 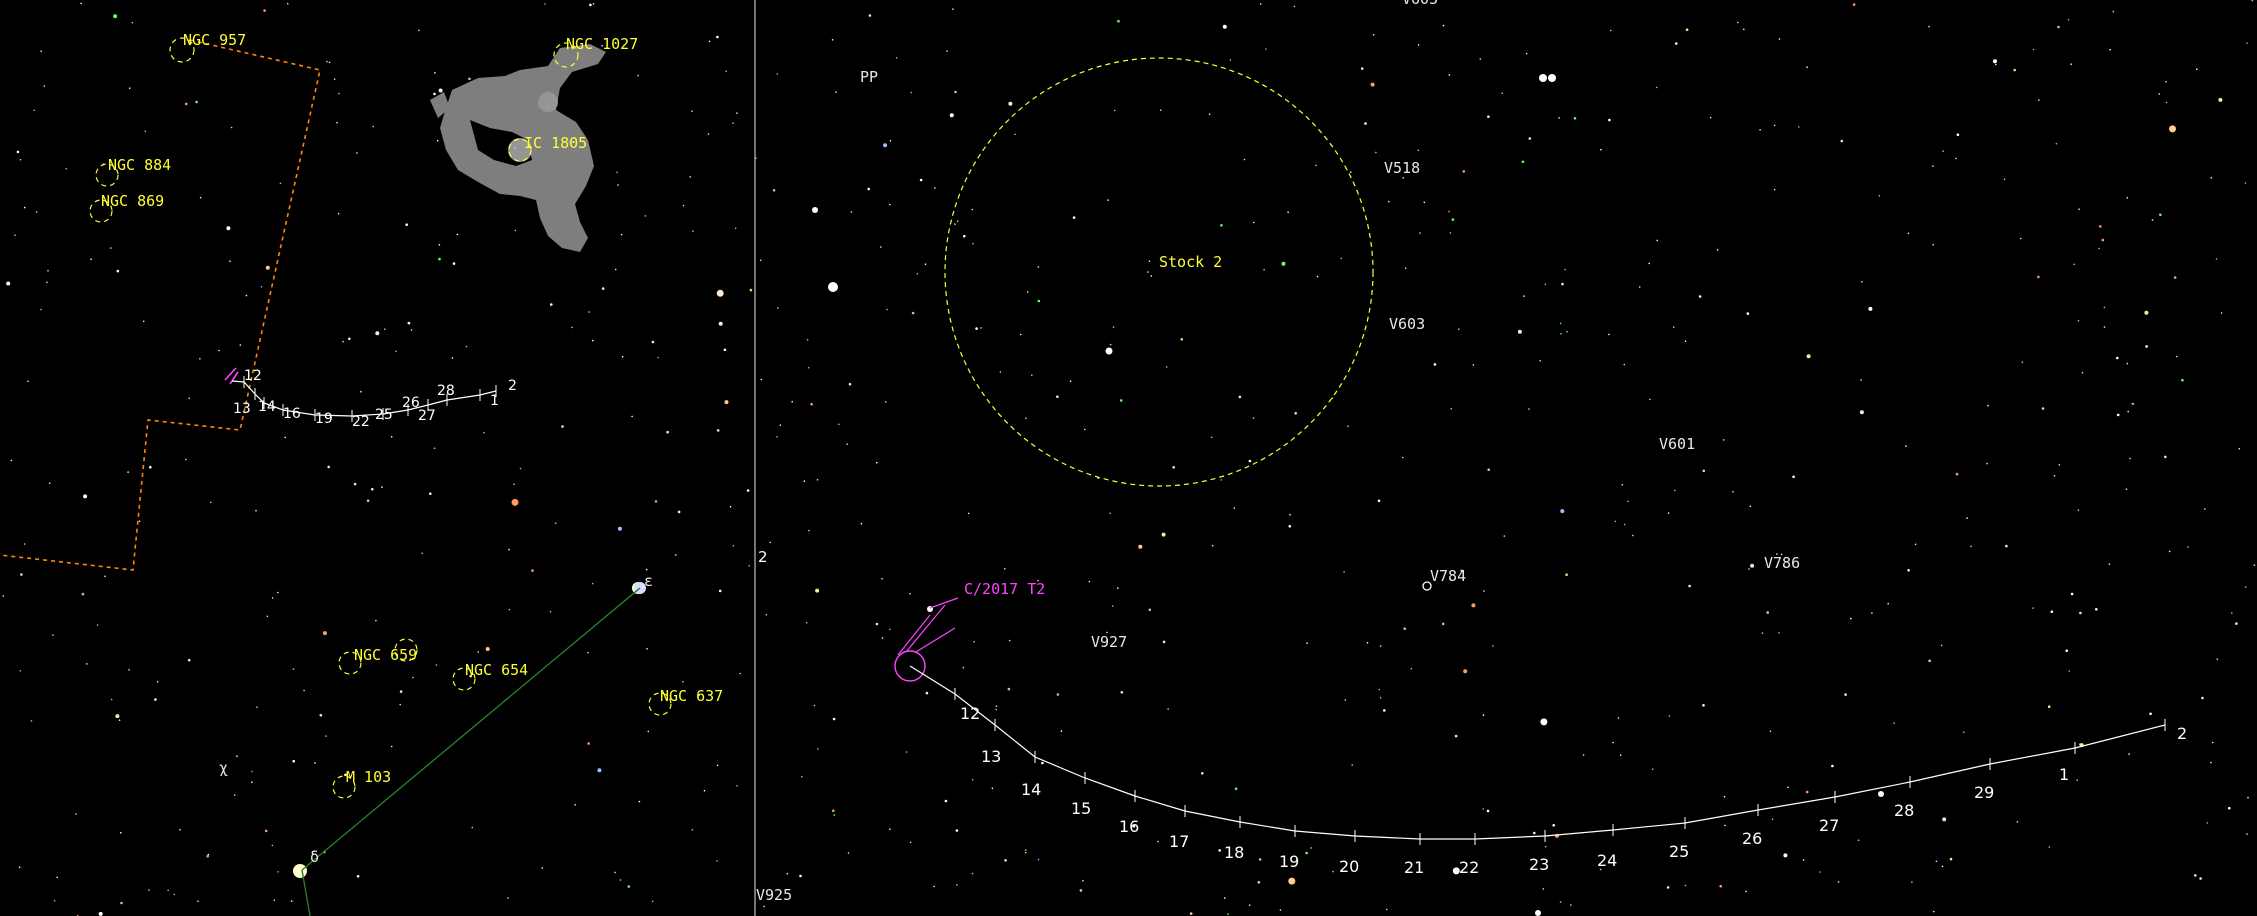 I want to click on label-stock2: Stock 2, so click(x=1190, y=262).